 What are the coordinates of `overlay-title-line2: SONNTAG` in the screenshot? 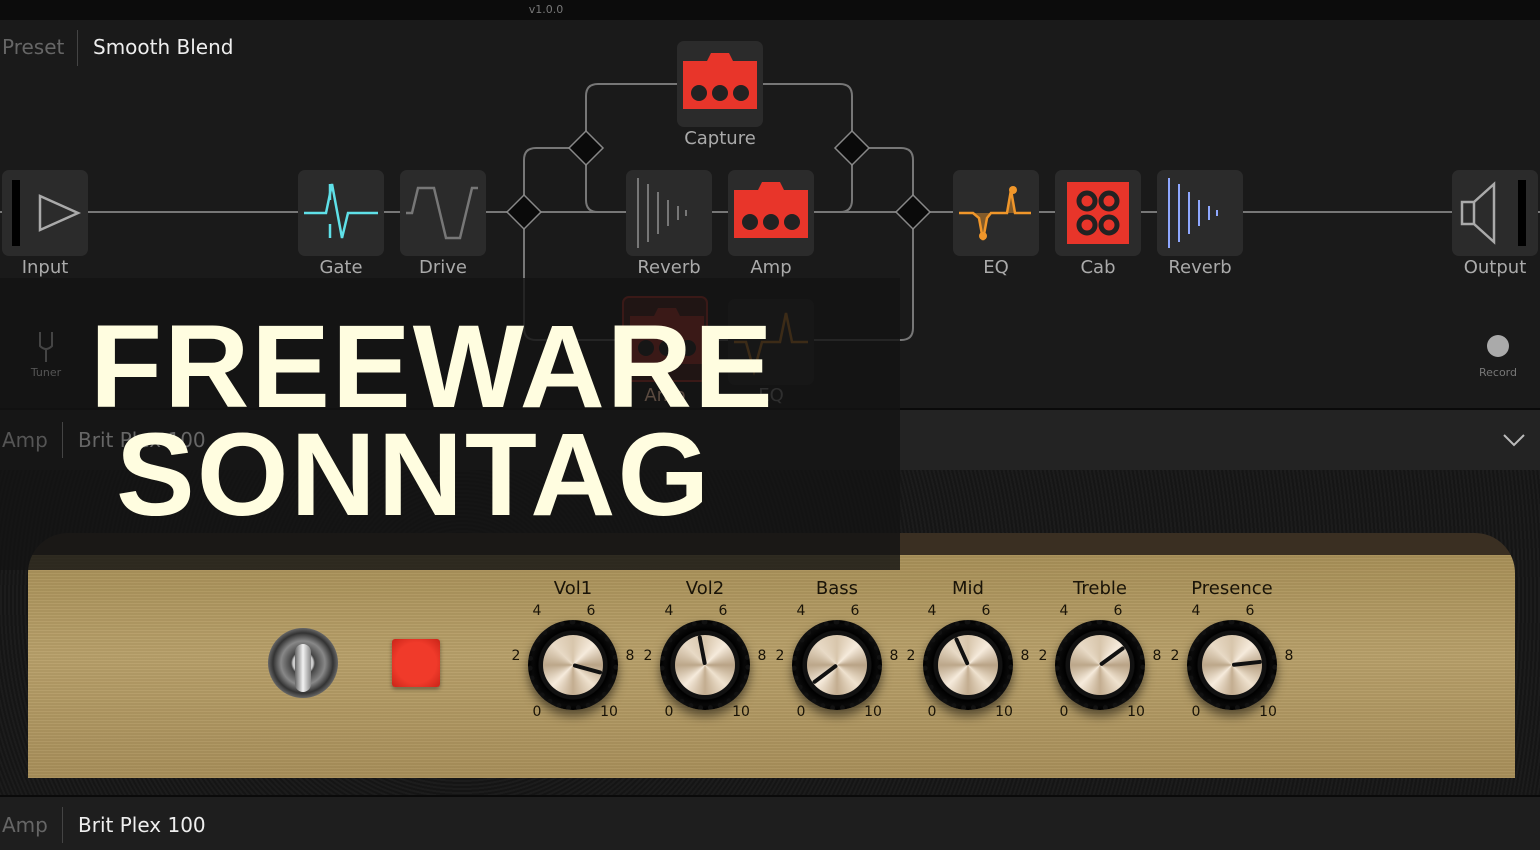 It's located at (414, 475).